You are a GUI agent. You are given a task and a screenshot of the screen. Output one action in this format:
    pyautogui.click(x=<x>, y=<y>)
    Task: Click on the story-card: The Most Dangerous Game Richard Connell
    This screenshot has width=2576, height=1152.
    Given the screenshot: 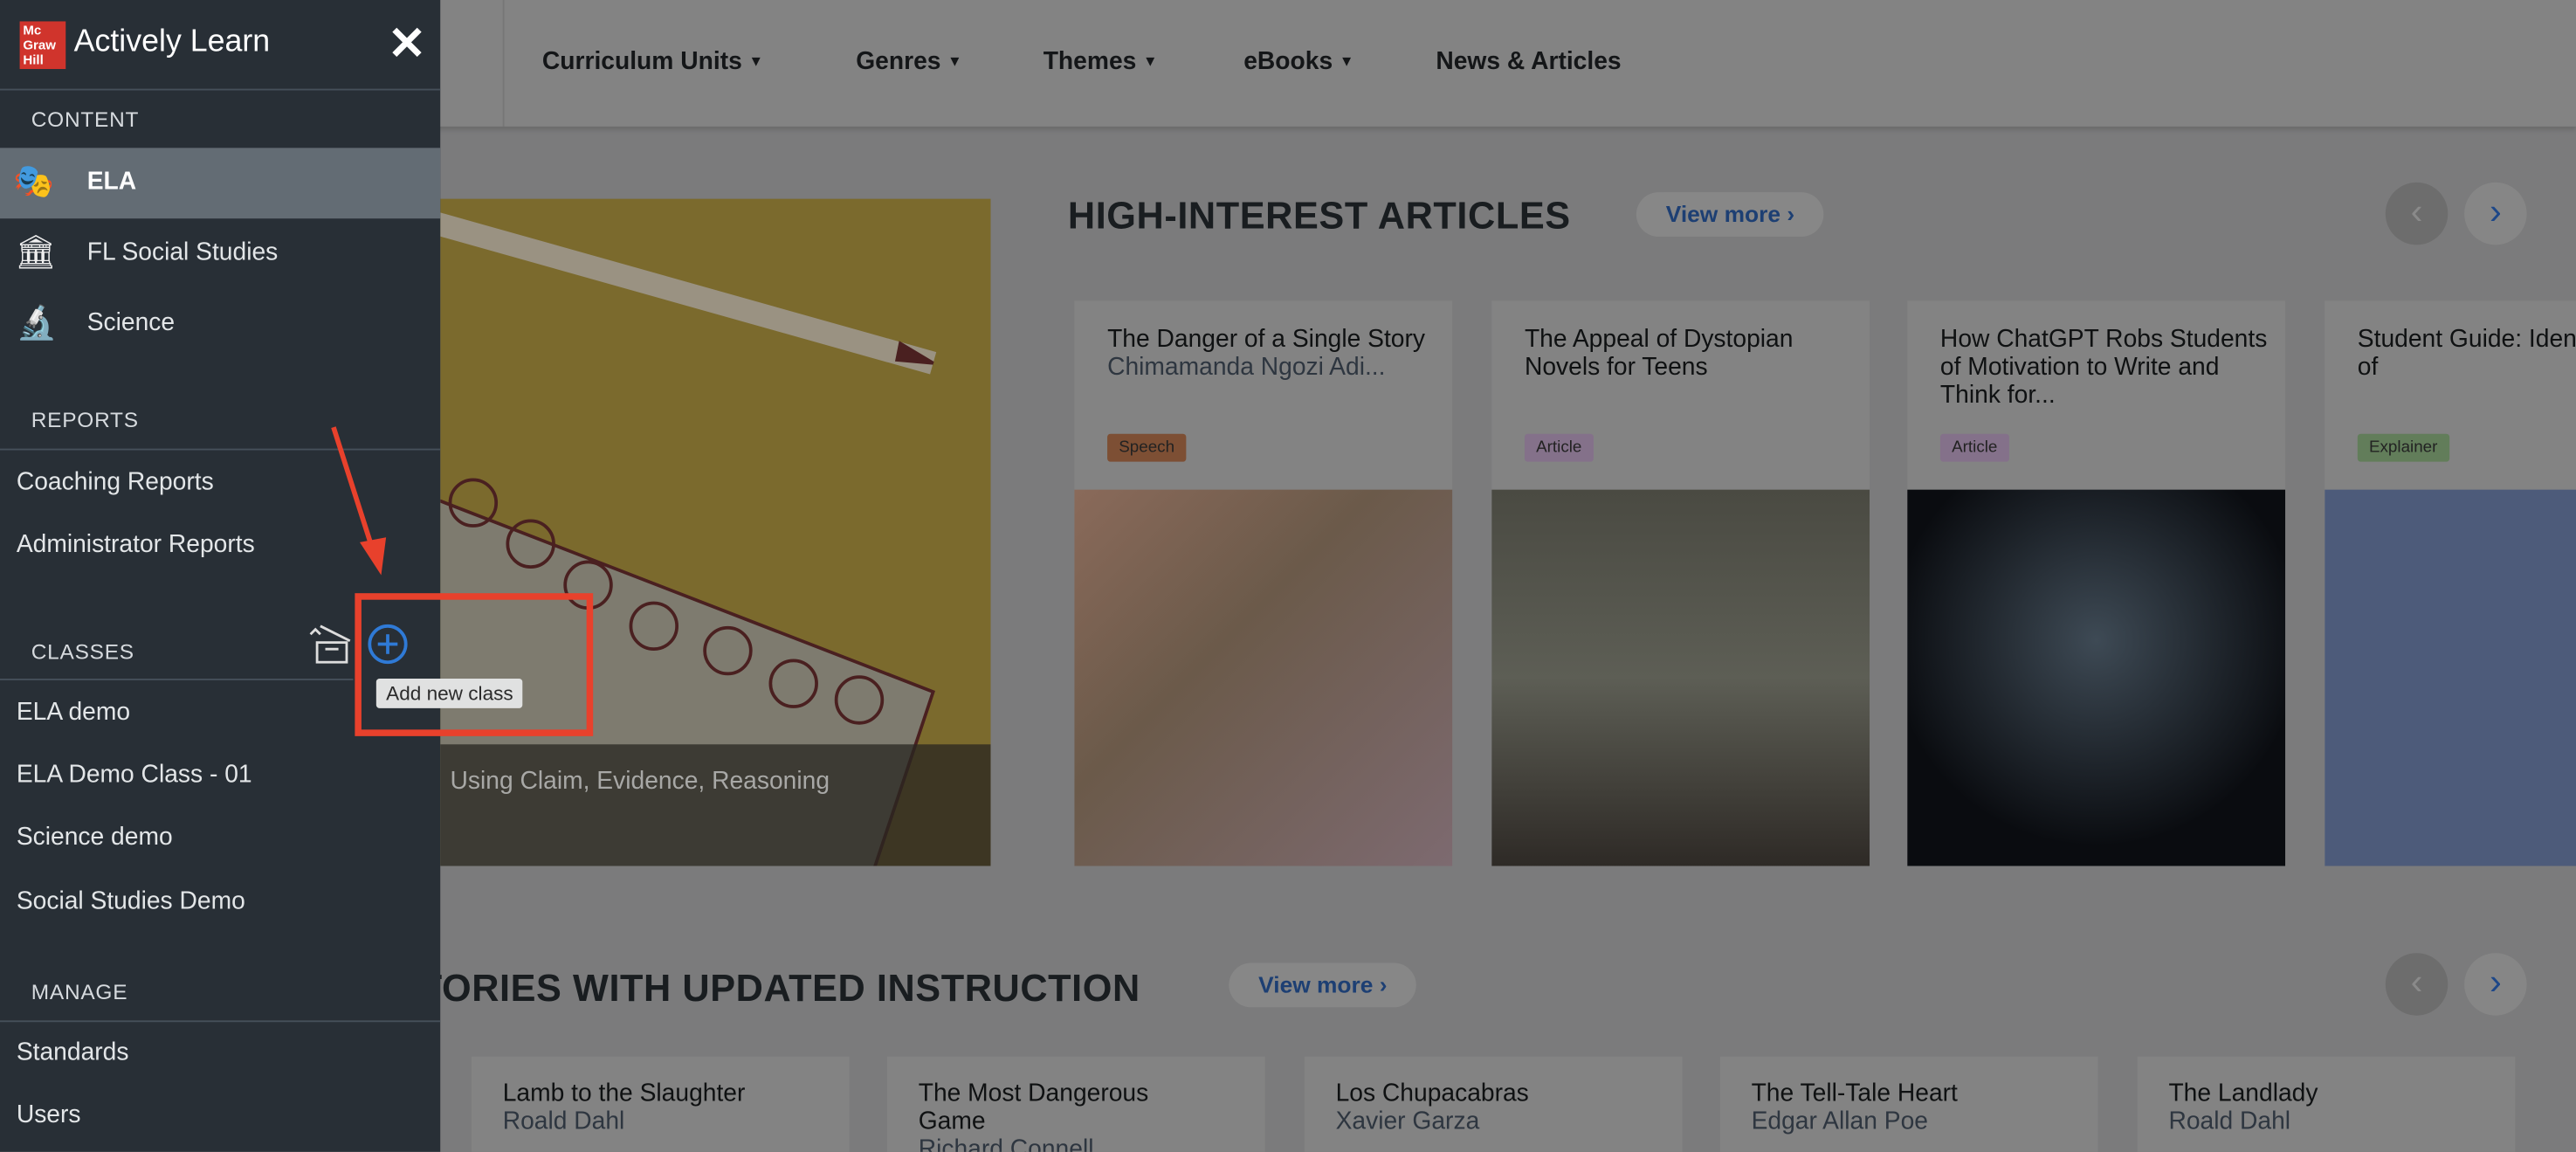 What is the action you would take?
    pyautogui.click(x=1075, y=1104)
    